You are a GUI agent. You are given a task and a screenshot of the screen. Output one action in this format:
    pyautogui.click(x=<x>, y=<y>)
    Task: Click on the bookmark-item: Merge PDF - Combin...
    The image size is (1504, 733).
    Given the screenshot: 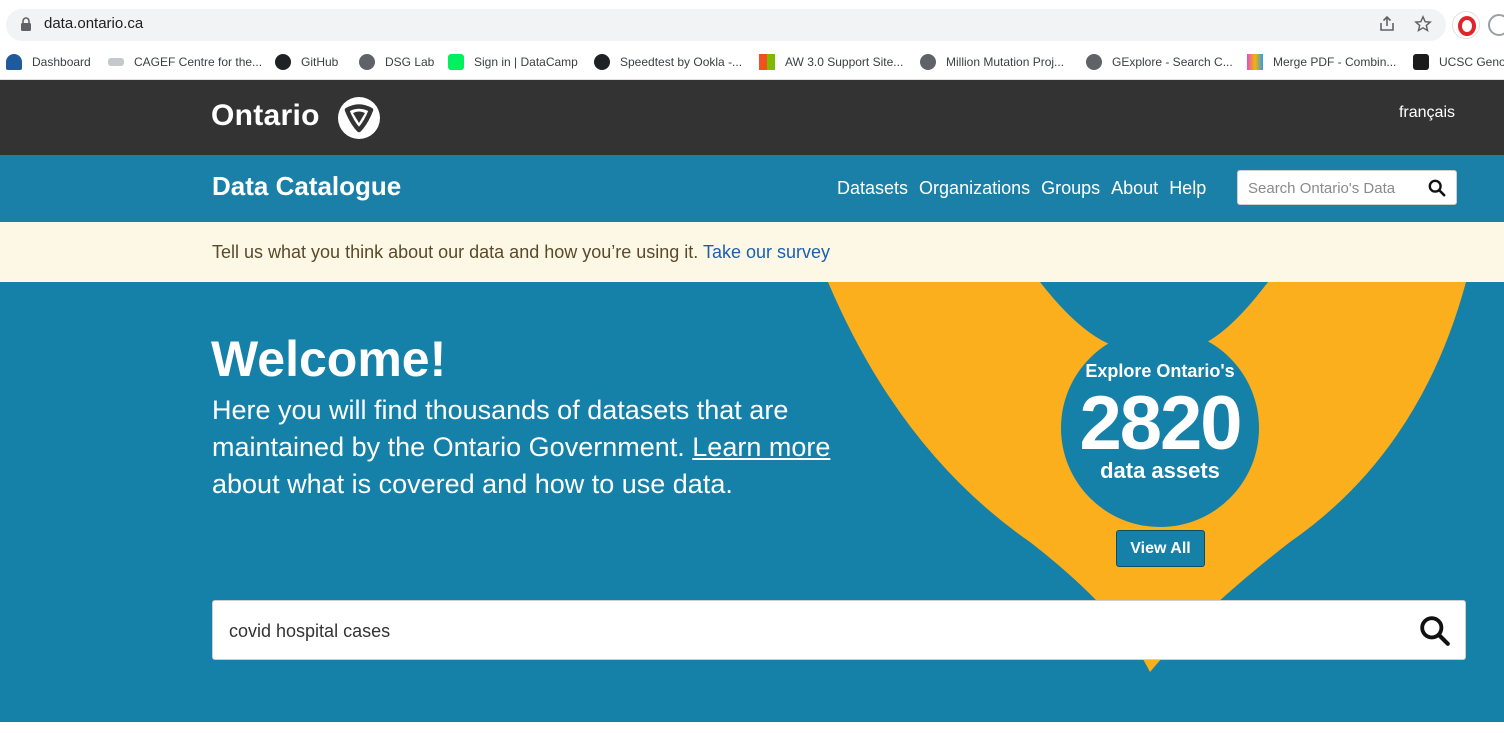 What is the action you would take?
    pyautogui.click(x=1321, y=62)
    